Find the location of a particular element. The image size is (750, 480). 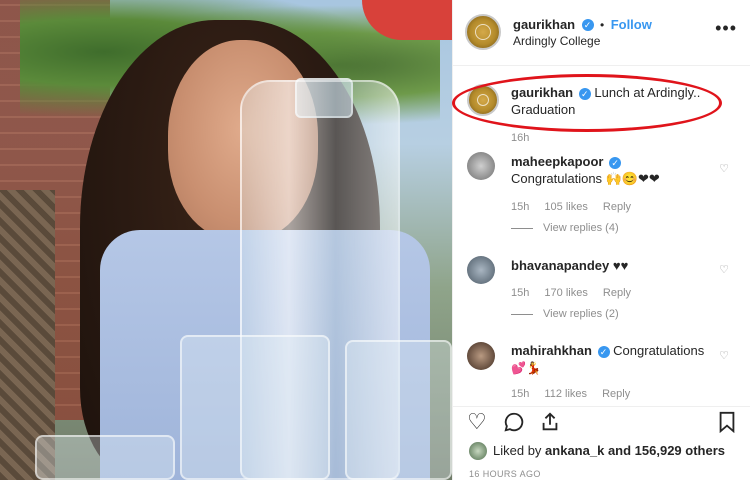

caption-time: 16h is located at coordinates (520, 138).